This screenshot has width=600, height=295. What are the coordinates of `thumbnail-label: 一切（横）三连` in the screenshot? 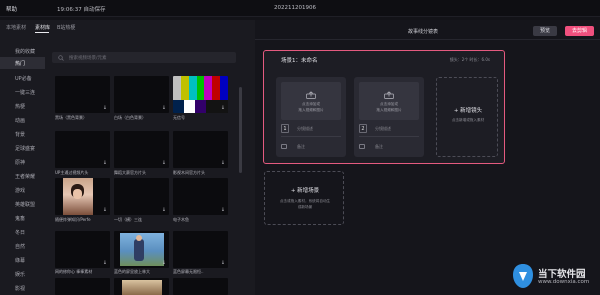 It's located at (128, 219).